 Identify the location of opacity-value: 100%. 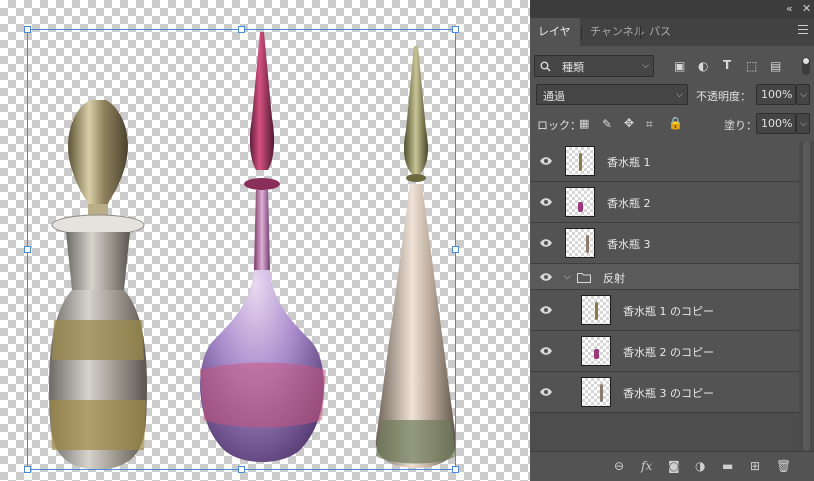
(777, 94).